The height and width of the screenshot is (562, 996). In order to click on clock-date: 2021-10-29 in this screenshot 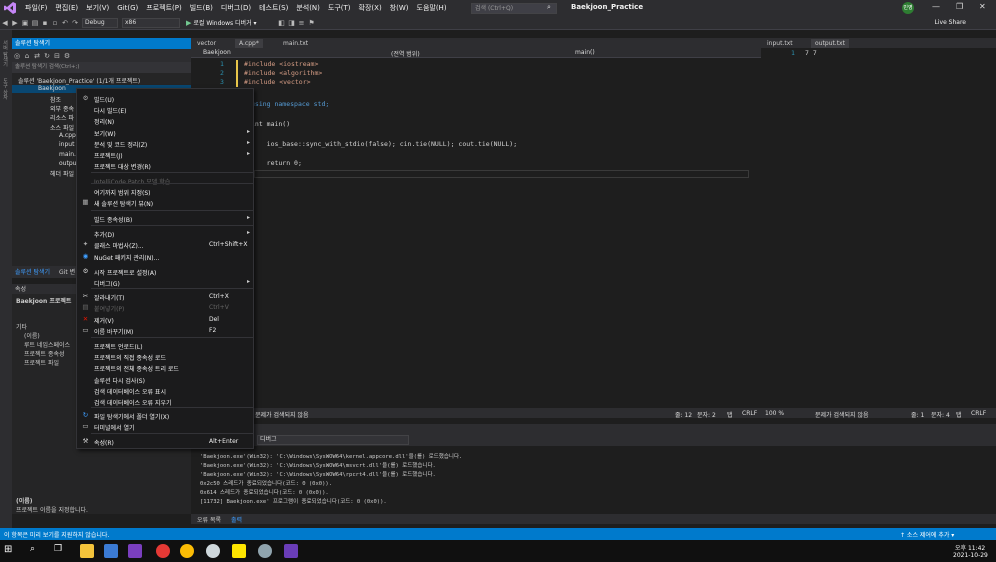, I will do `click(970, 555)`.